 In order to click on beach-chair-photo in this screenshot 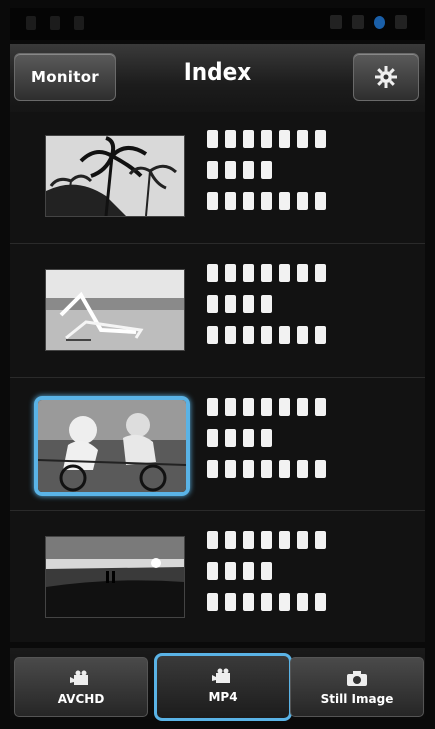, I will do `click(115, 310)`.